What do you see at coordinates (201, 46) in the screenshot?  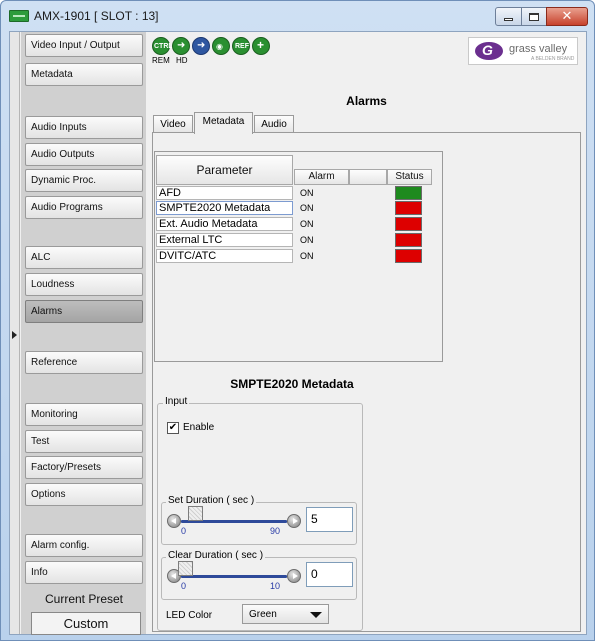 I see `output-arrow-icon: ➜` at bounding box center [201, 46].